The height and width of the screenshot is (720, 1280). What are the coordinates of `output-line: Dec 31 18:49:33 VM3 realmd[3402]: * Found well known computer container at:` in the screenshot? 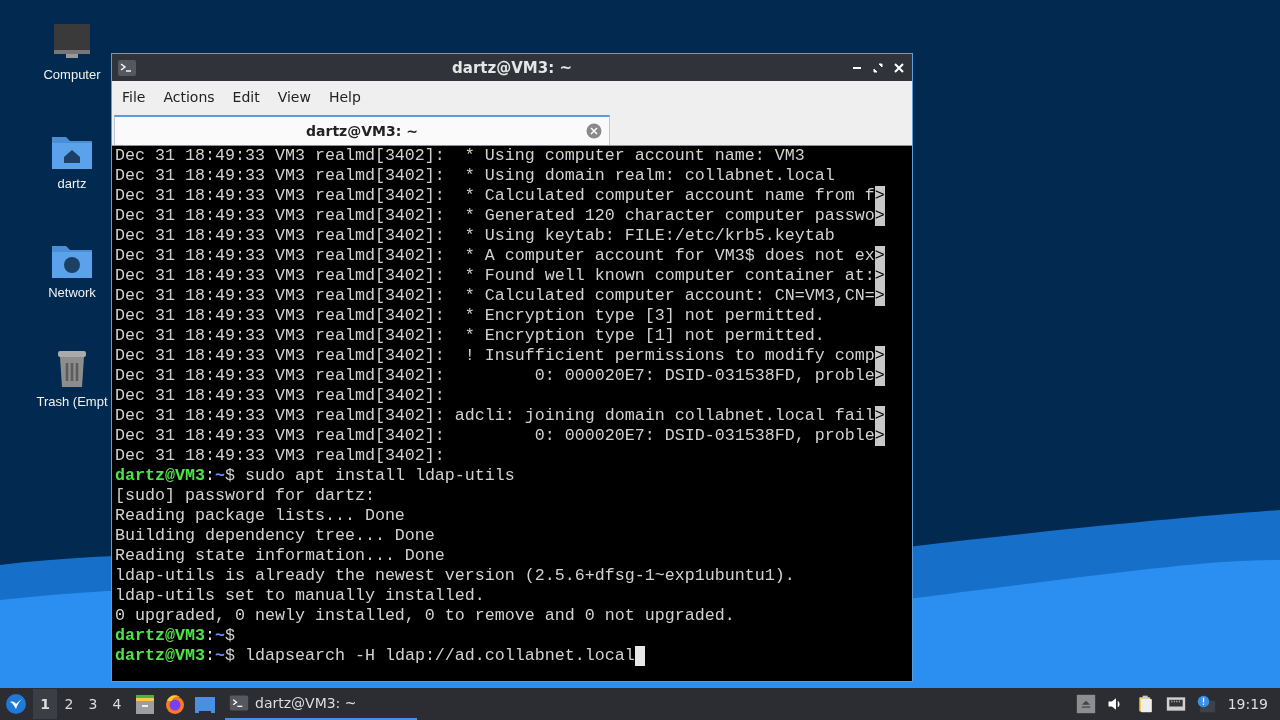 It's located at (495, 276).